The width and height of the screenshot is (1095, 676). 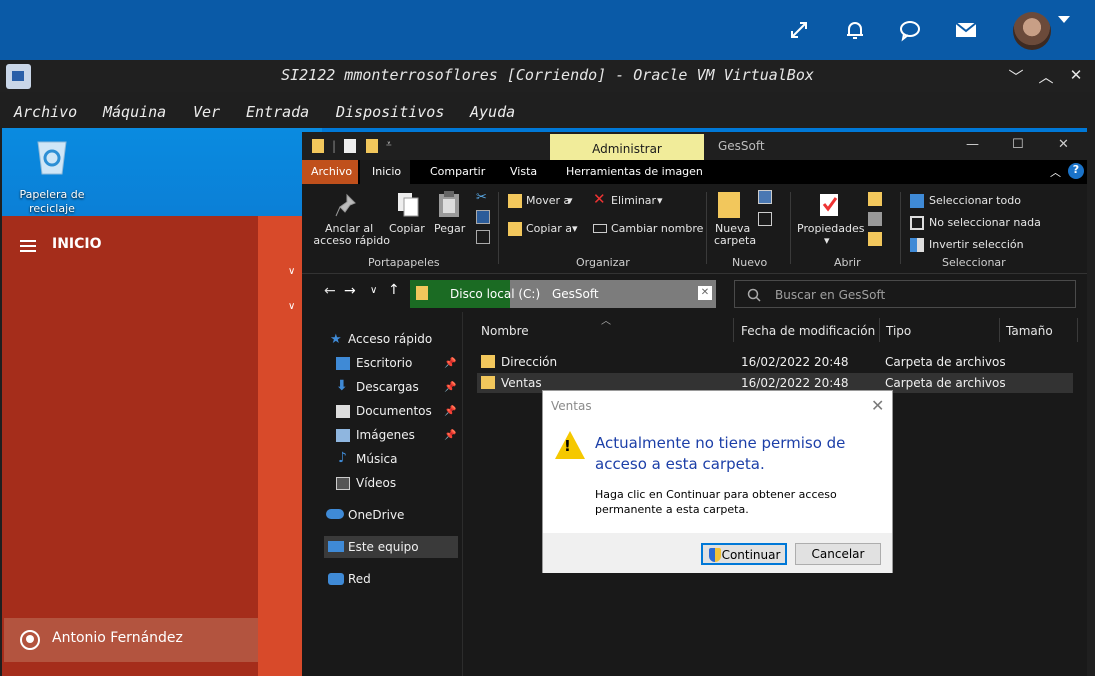 I want to click on copiar-a-dropdown-icon: ▾, so click(x=575, y=228).